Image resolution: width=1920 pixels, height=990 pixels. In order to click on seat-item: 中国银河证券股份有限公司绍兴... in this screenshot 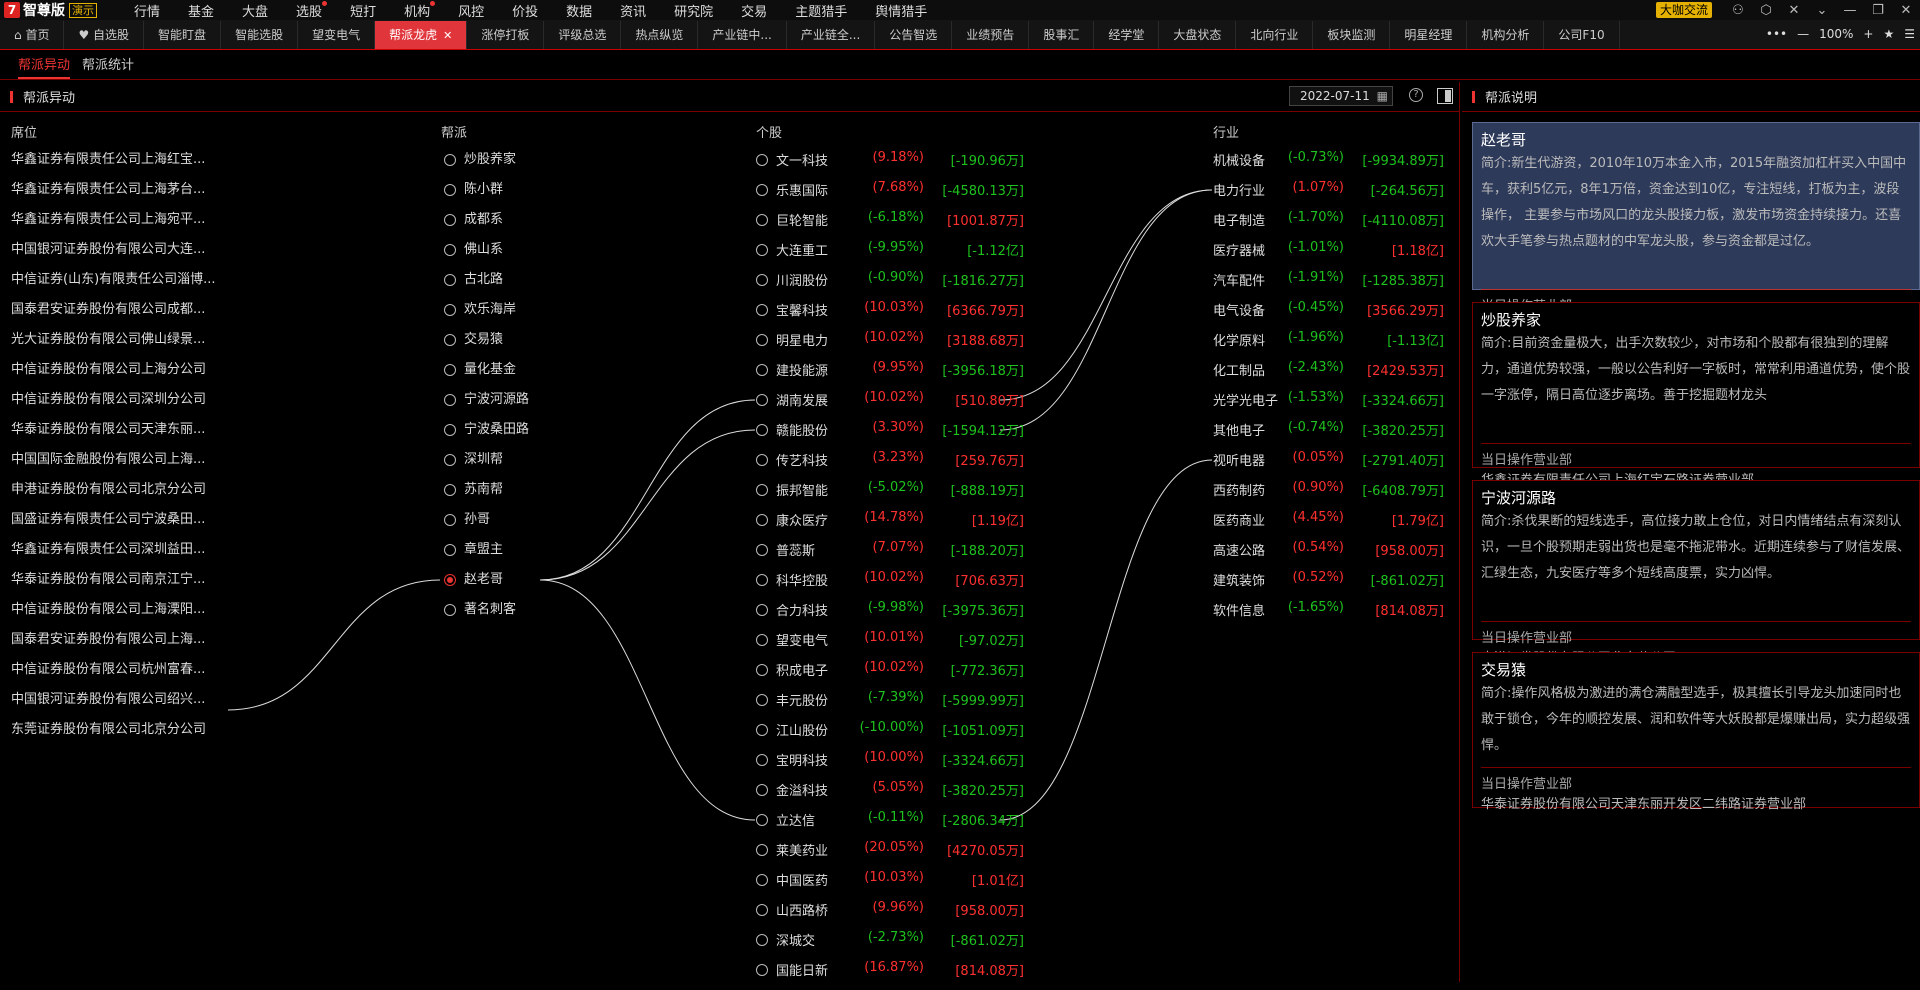, I will do `click(118, 705)`.